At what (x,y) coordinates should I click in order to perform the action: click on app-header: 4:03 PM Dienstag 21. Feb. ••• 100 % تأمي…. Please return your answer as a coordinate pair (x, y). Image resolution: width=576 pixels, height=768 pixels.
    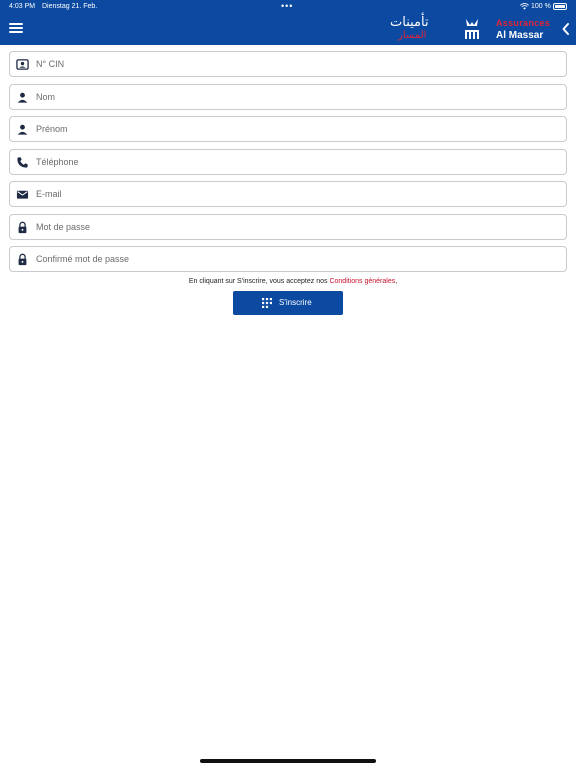
    Looking at the image, I should click on (288, 22).